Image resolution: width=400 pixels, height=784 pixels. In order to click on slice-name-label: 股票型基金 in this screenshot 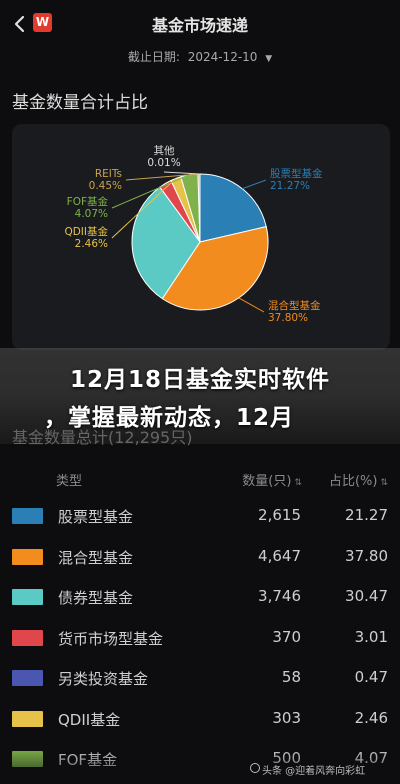, I will do `click(296, 173)`.